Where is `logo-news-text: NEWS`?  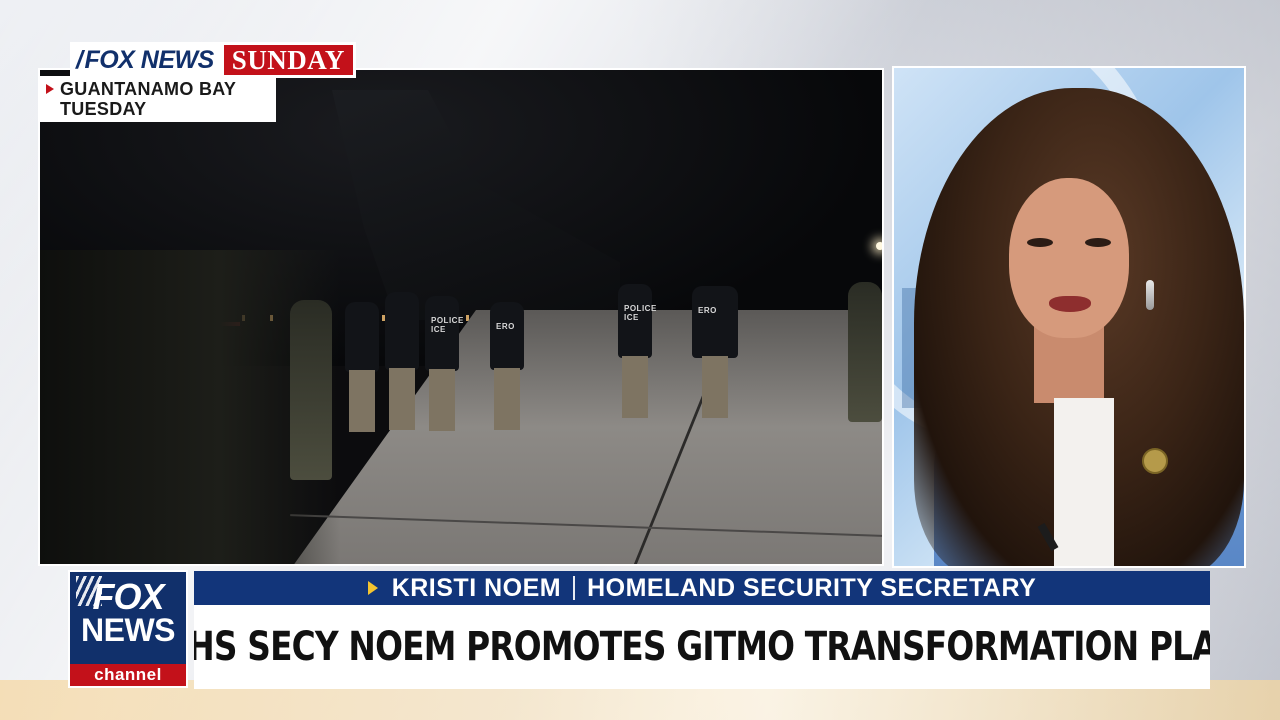 logo-news-text: NEWS is located at coordinates (128, 630).